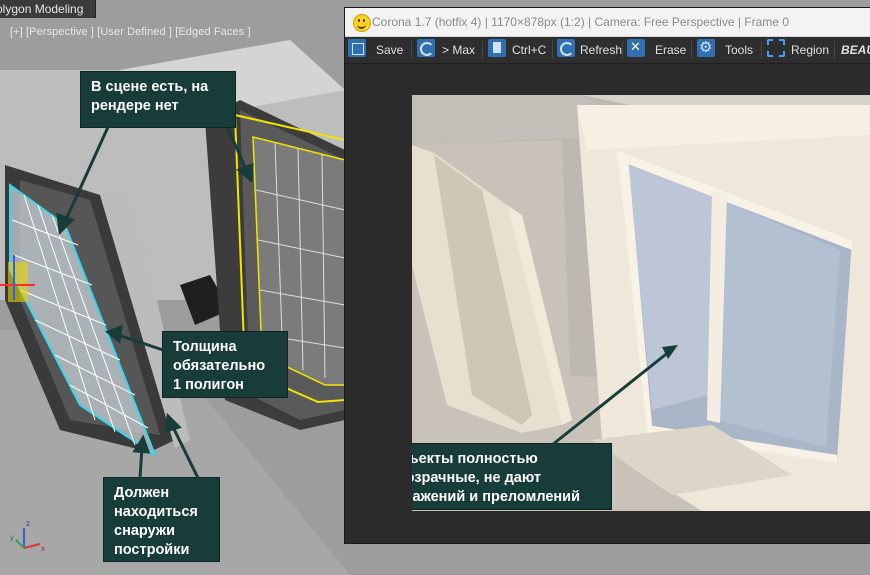  I want to click on refresh-button: Refresh, so click(601, 50).